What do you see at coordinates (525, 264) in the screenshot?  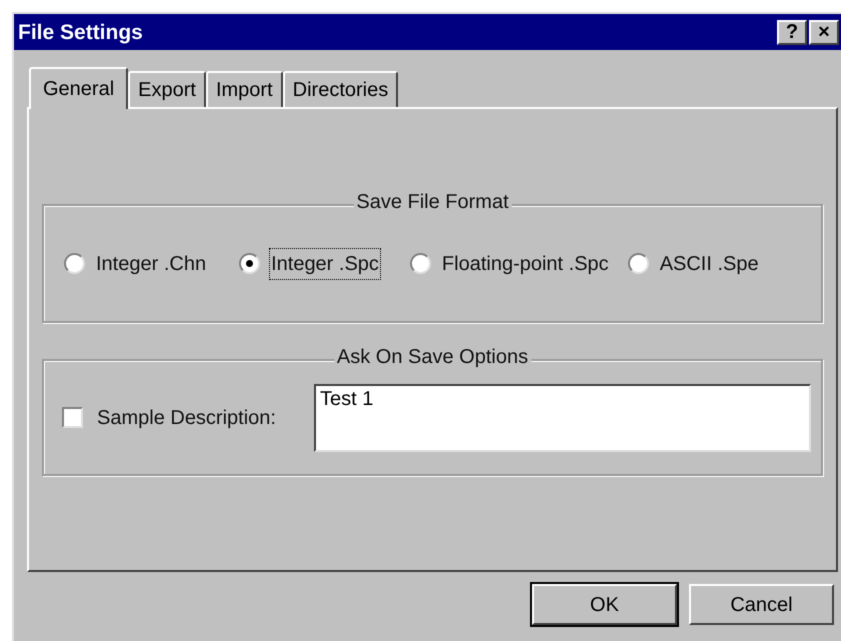 I see `radio-label: Floating-point .Spc` at bounding box center [525, 264].